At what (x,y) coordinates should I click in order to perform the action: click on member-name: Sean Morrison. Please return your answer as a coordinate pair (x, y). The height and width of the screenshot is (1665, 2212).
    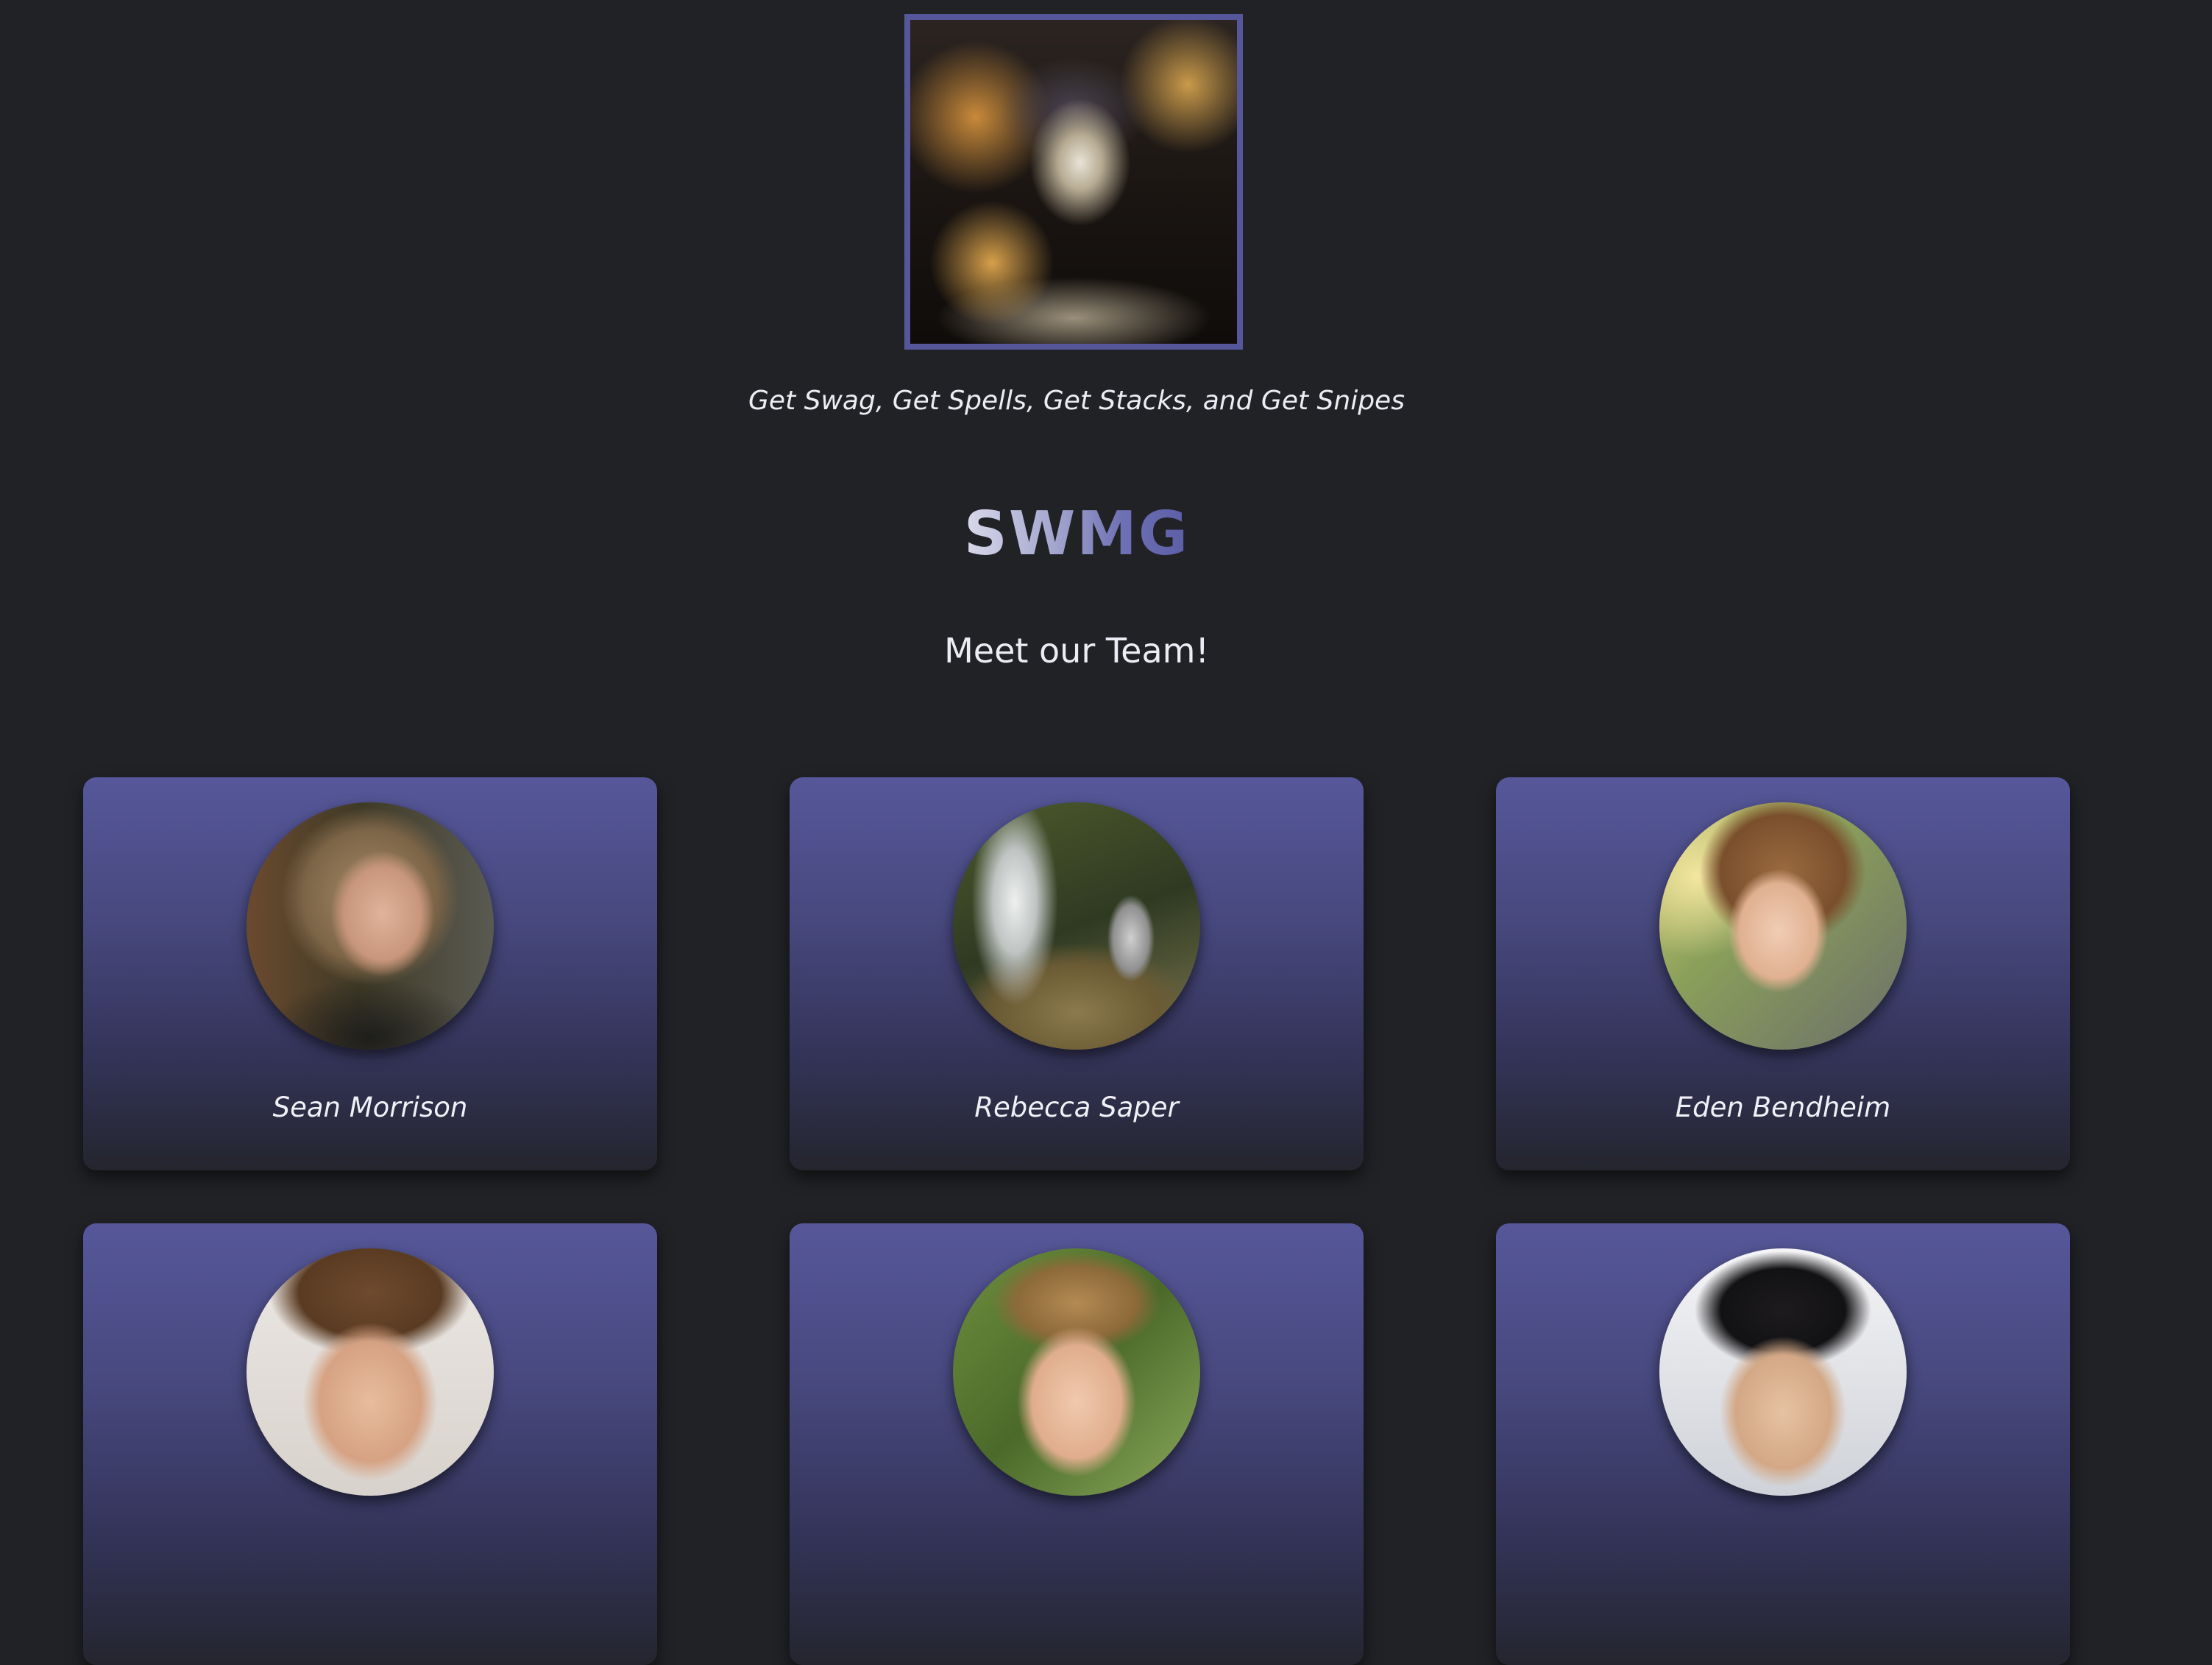
    Looking at the image, I should click on (370, 1107).